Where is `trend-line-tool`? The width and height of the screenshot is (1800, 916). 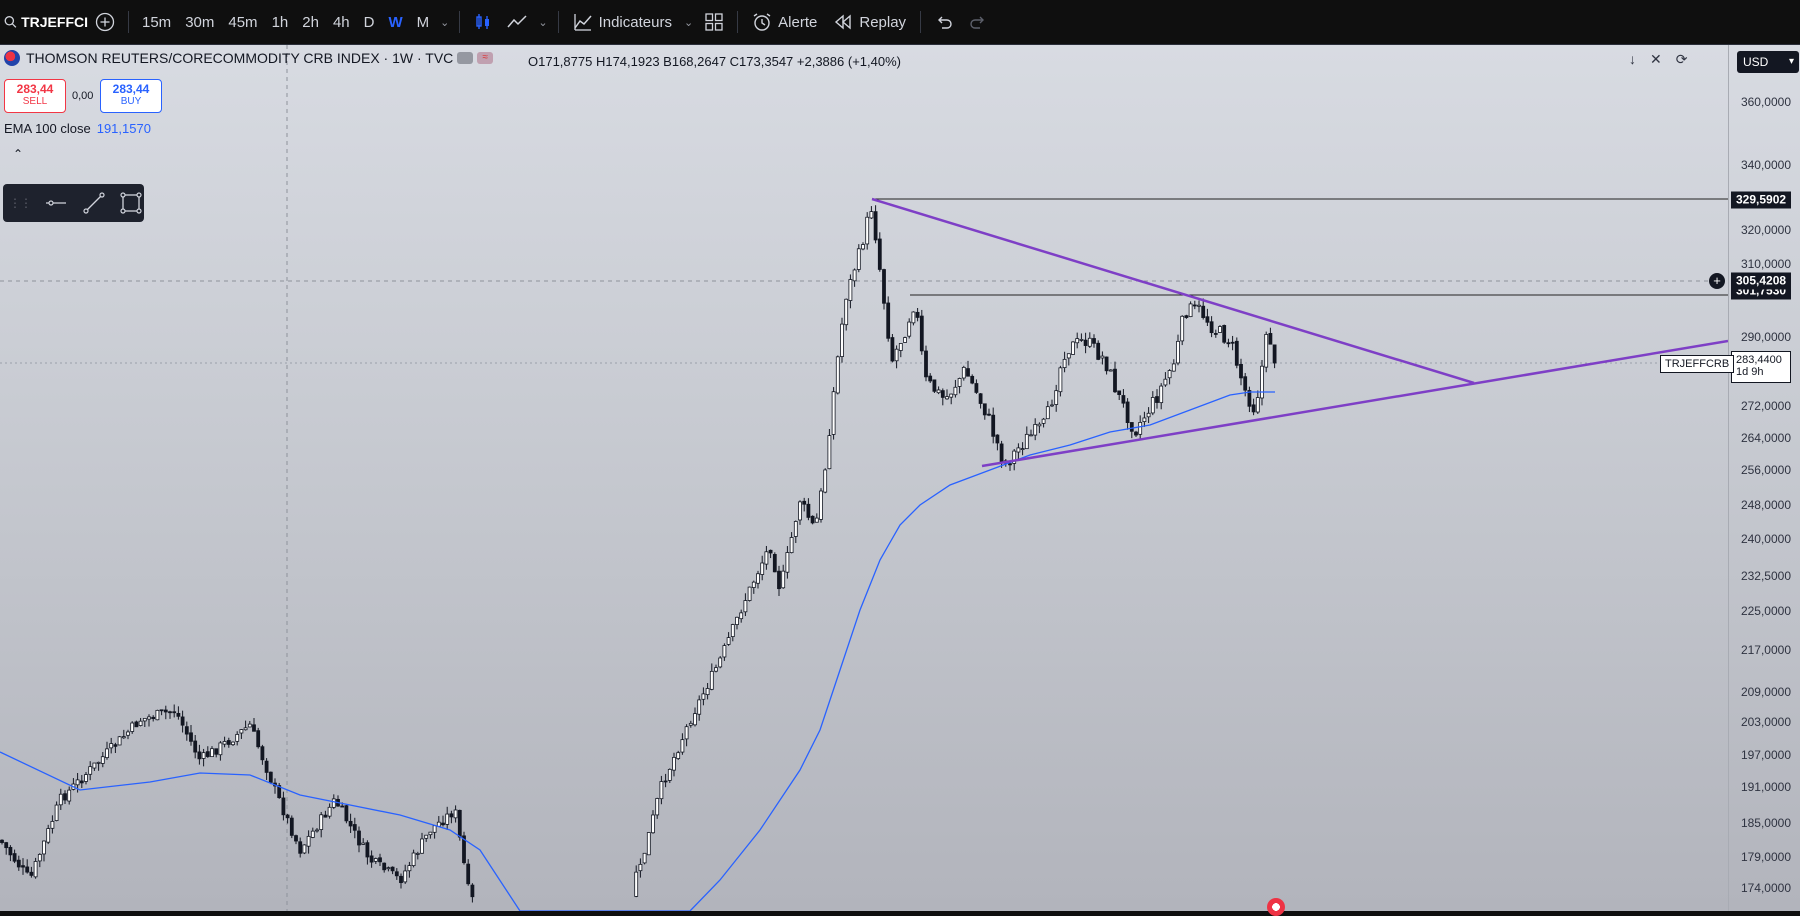 trend-line-tool is located at coordinates (94, 203).